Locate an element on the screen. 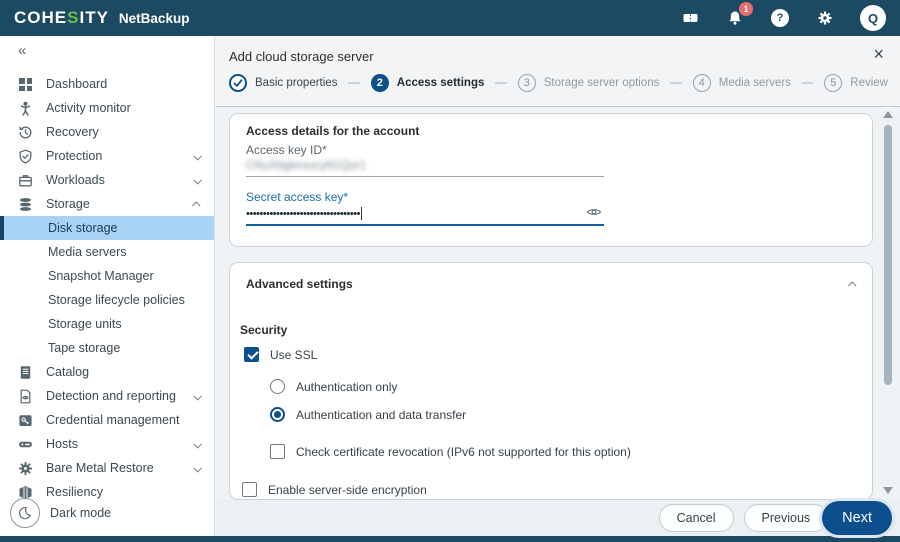  cancel-button: Cancel is located at coordinates (696, 518).